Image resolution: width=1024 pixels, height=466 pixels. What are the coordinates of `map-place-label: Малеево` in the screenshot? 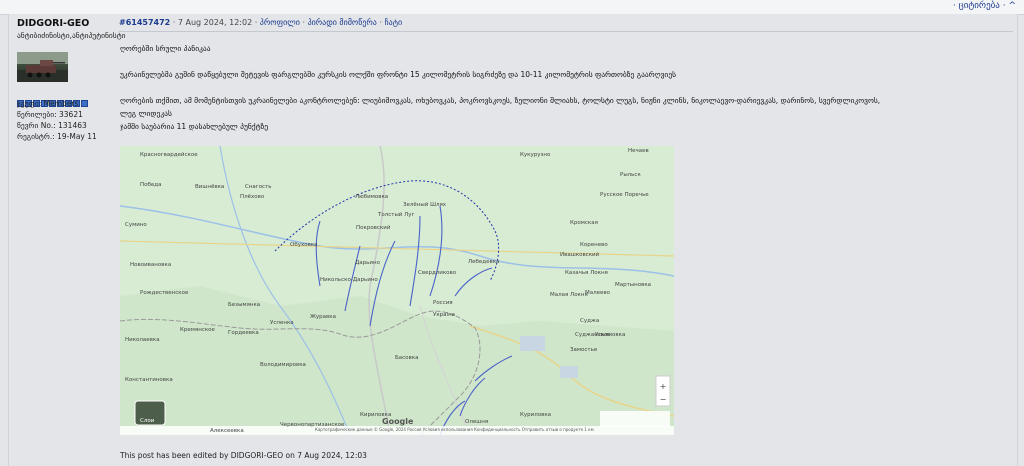 It's located at (598, 293).